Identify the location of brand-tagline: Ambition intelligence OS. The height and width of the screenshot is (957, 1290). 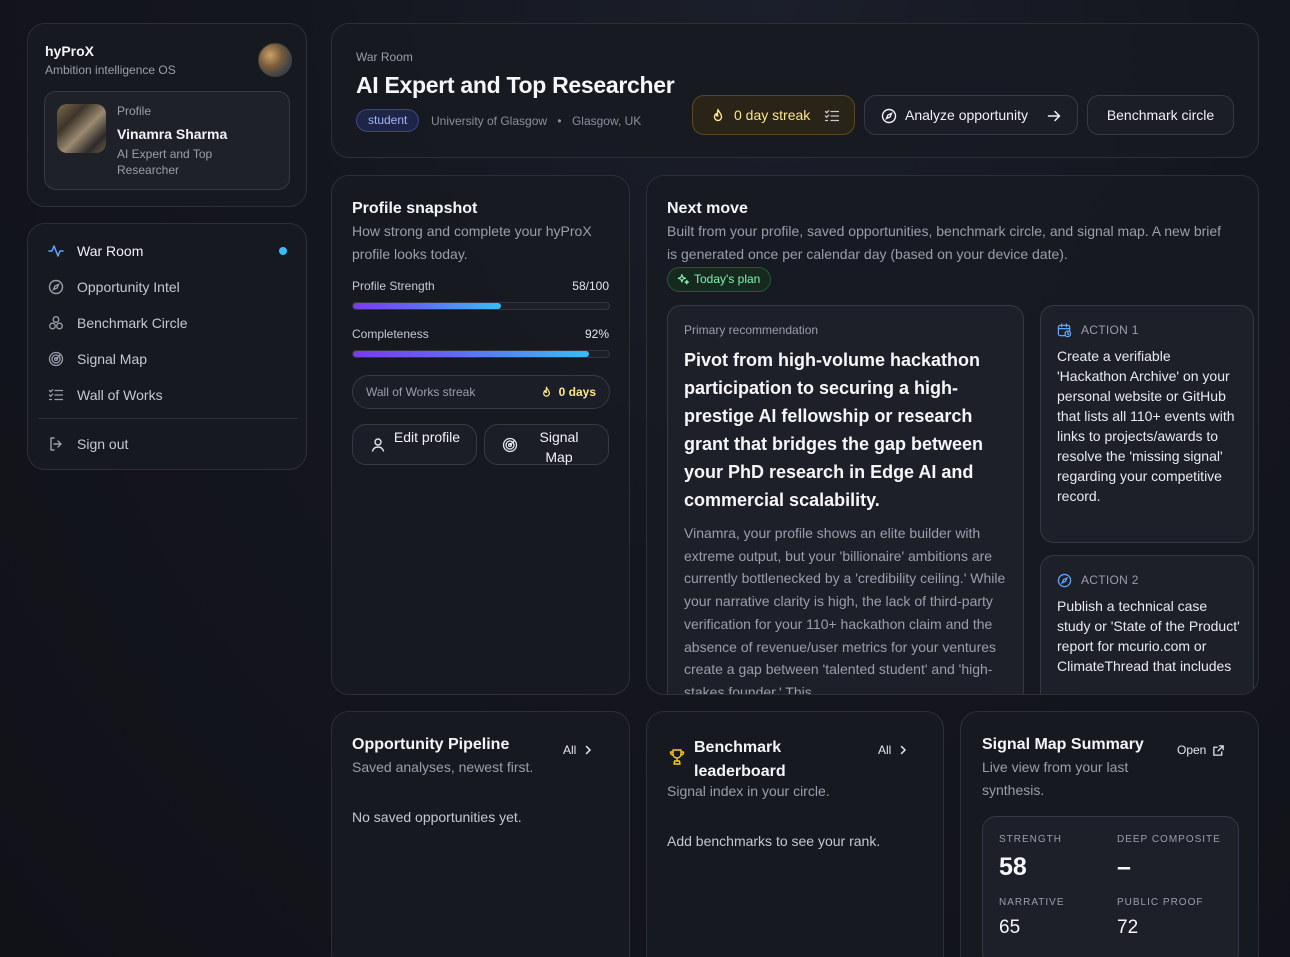
(110, 70).